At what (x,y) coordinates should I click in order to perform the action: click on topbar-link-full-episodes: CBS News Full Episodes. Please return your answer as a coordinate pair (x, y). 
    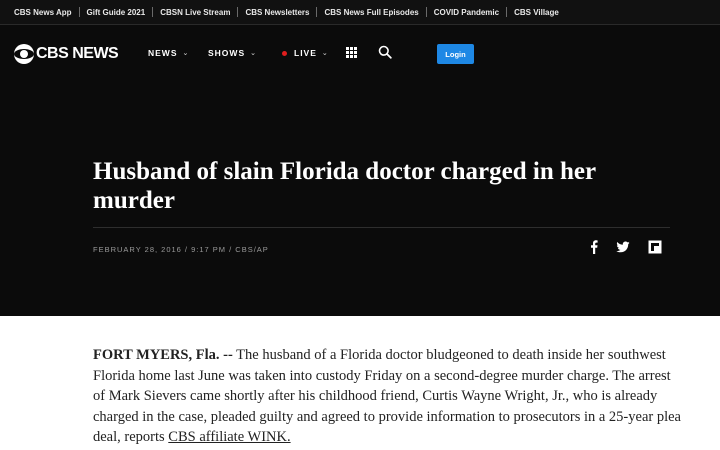
    Looking at the image, I should click on (371, 12).